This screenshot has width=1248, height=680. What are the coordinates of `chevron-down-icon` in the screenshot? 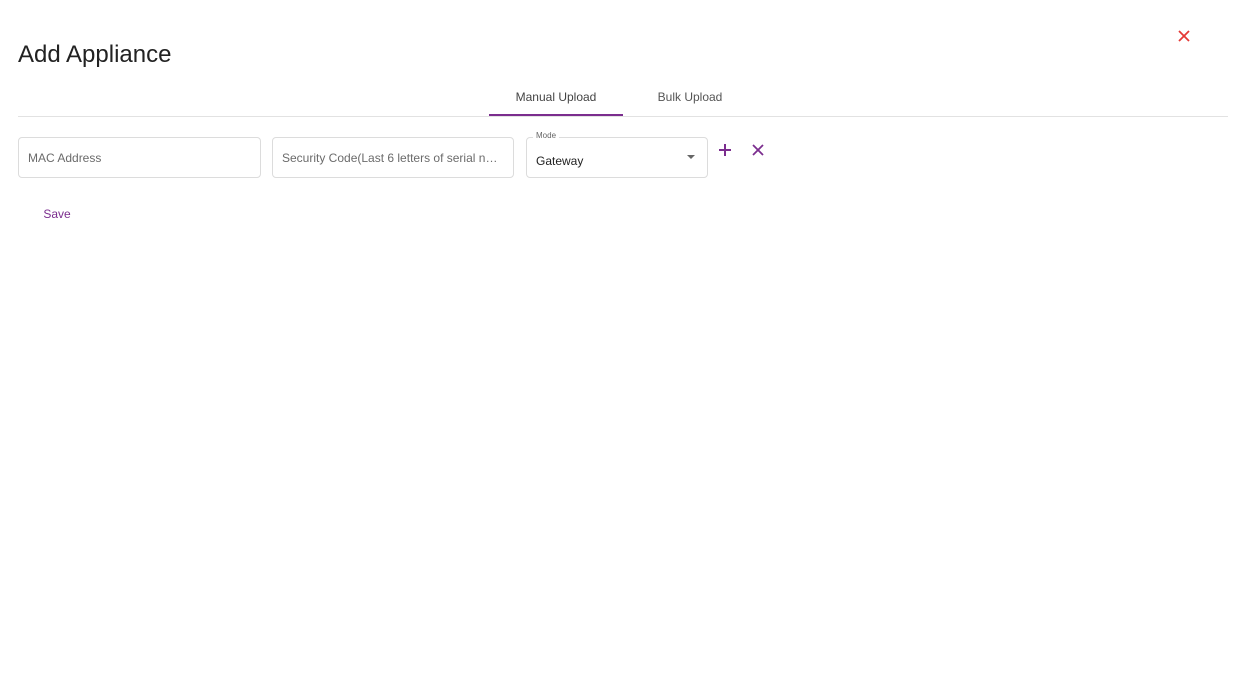 It's located at (691, 157).